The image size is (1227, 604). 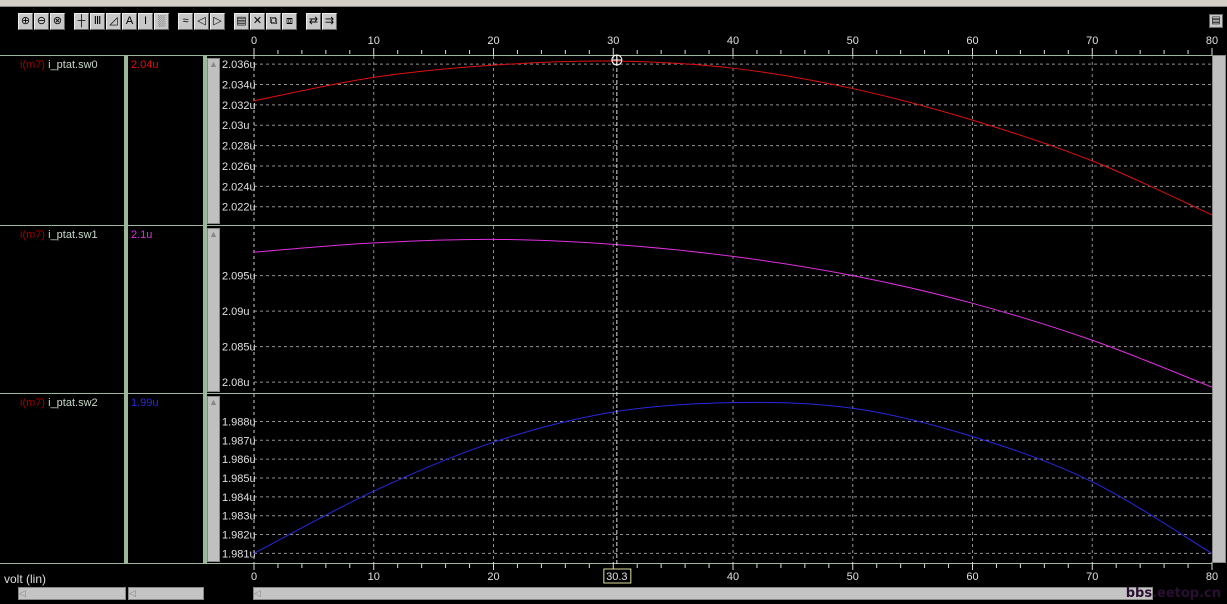 I want to click on y-tick-label: 1.981u, so click(x=239, y=554).